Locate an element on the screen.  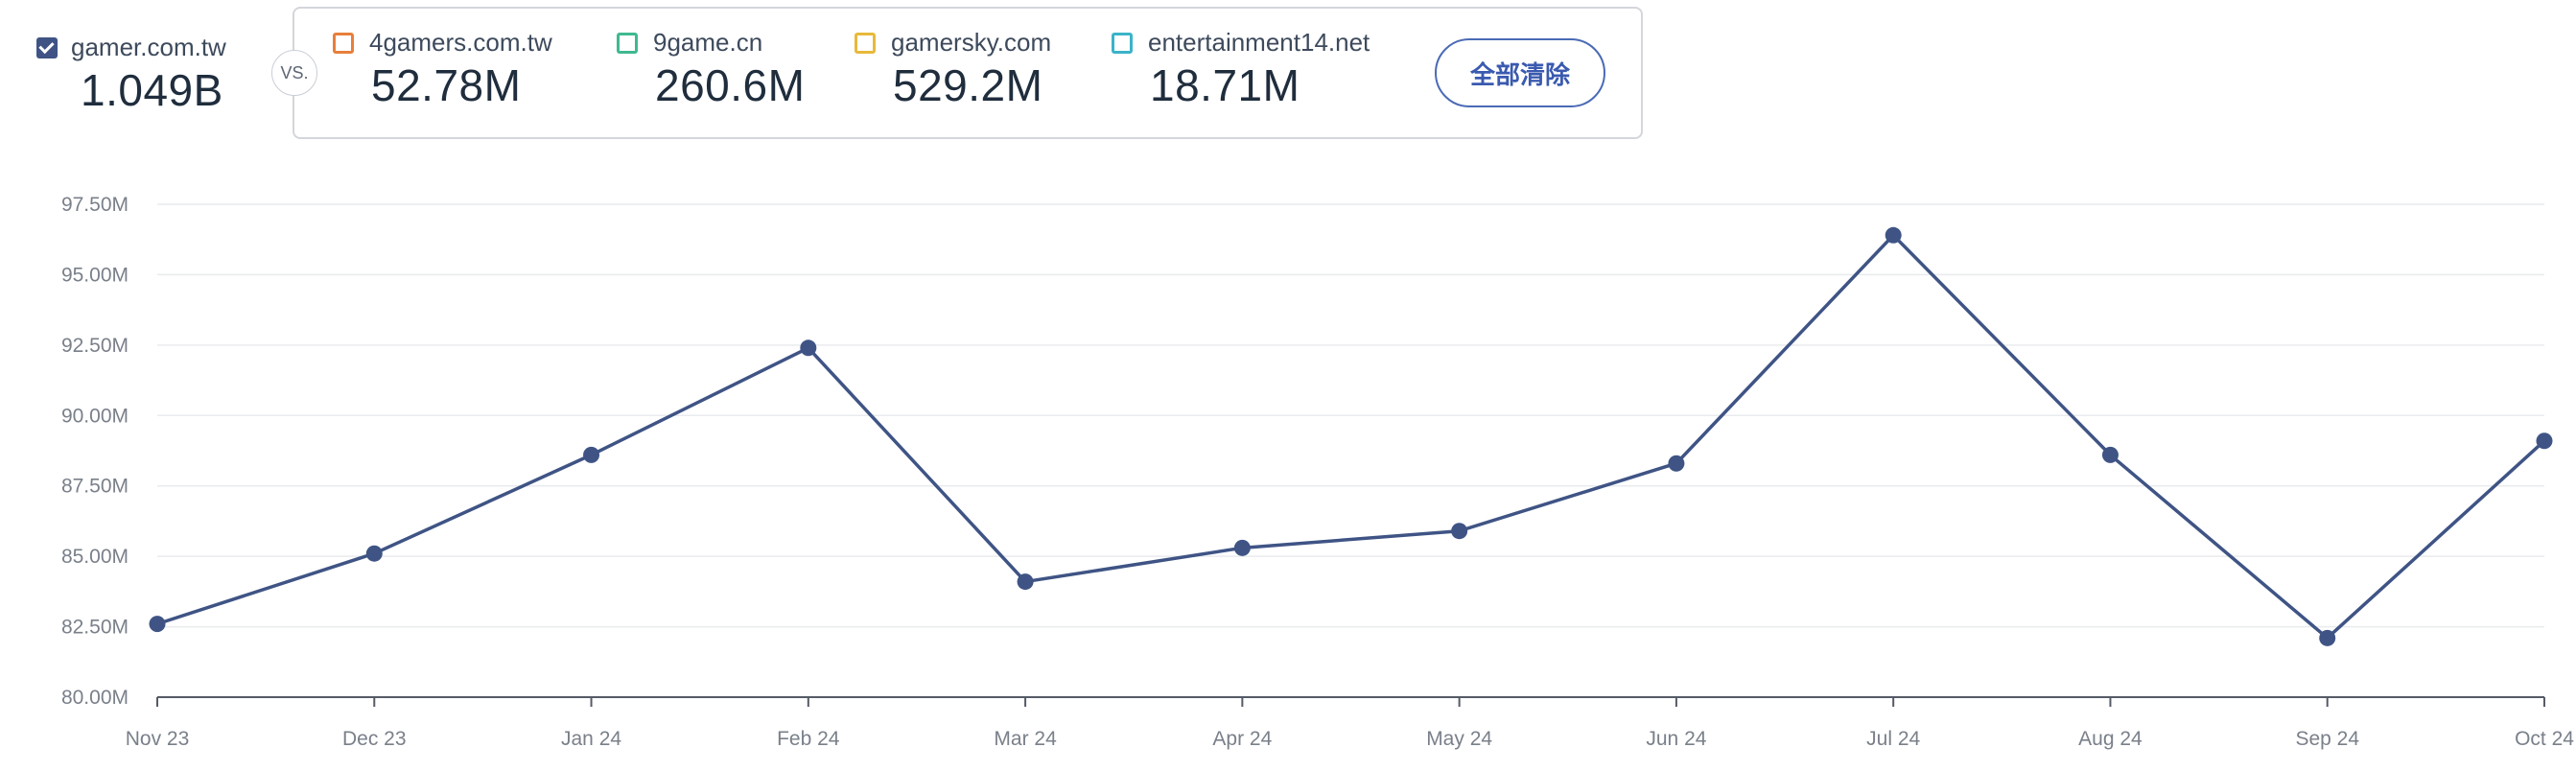
competitor-total: 52.78M is located at coordinates (446, 85).